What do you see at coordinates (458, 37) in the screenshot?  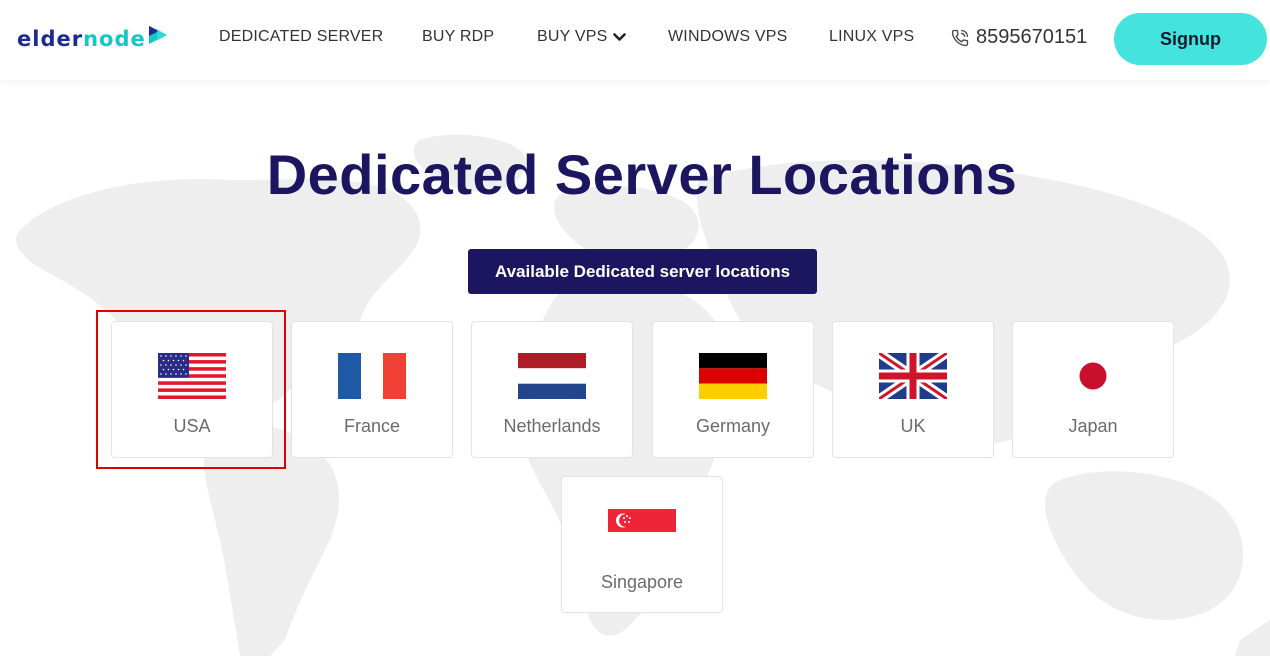 I see `nav-buy-rdp: BUY RDP` at bounding box center [458, 37].